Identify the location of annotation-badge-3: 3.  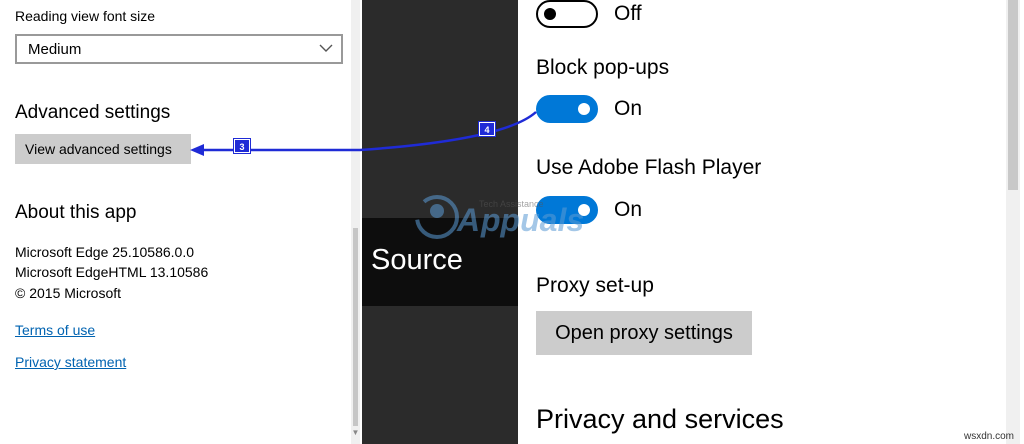
(242, 146).